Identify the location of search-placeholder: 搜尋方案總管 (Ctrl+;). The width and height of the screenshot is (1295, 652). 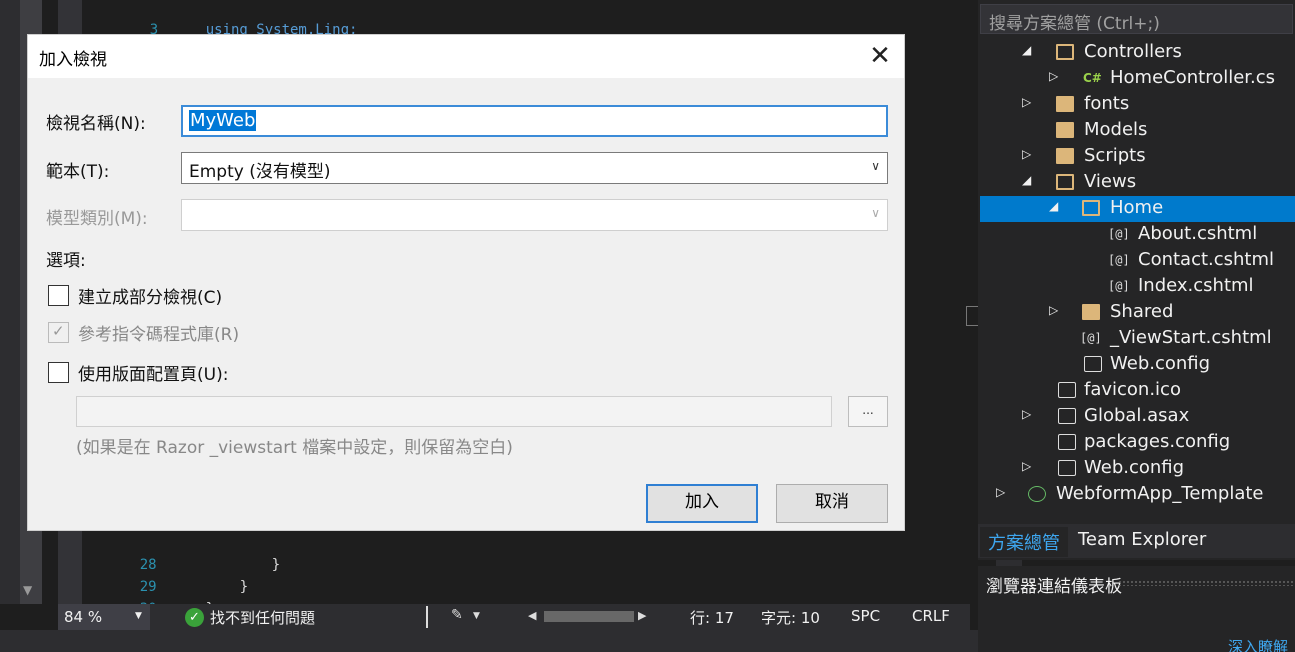
(1074, 24).